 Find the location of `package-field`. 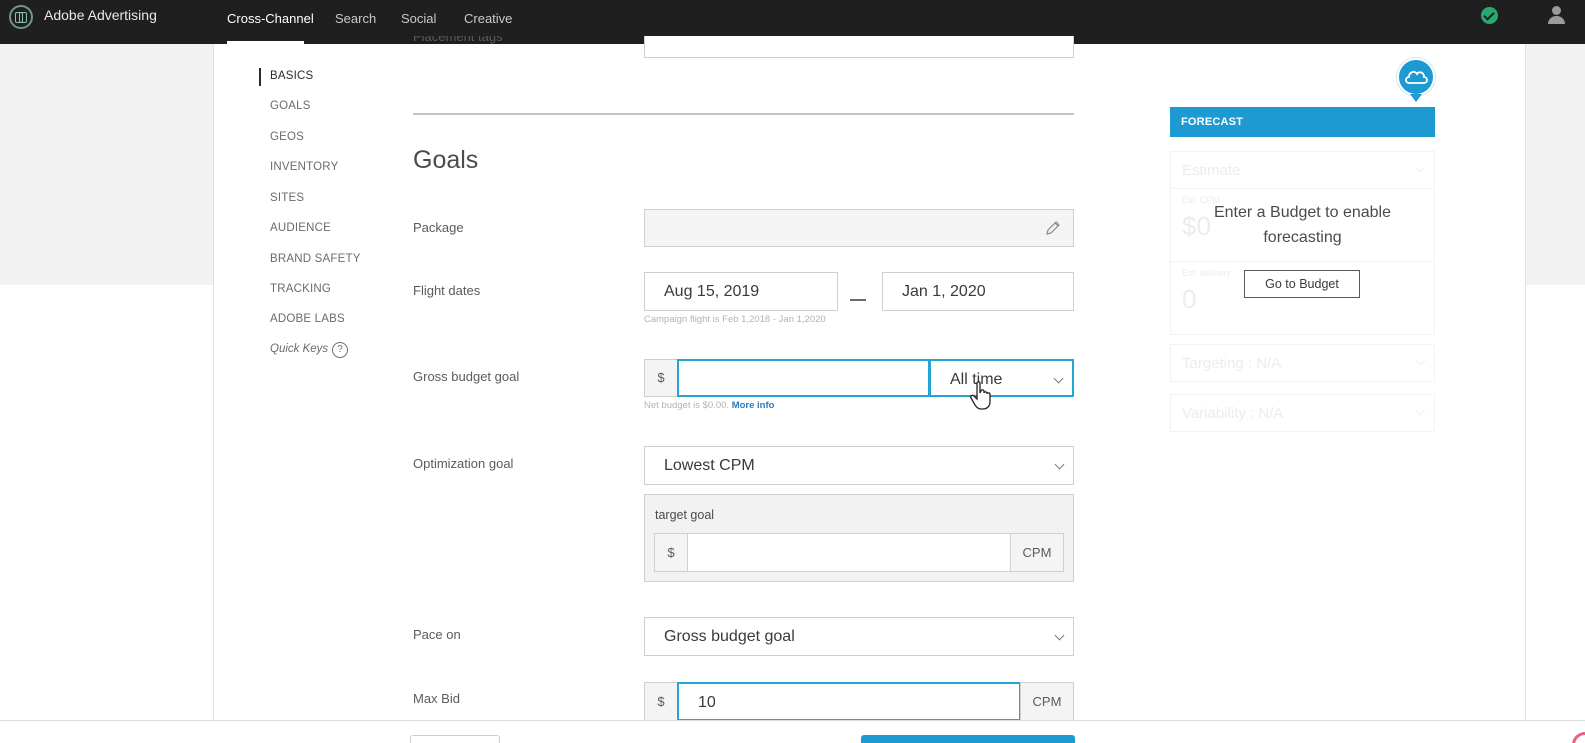

package-field is located at coordinates (859, 228).